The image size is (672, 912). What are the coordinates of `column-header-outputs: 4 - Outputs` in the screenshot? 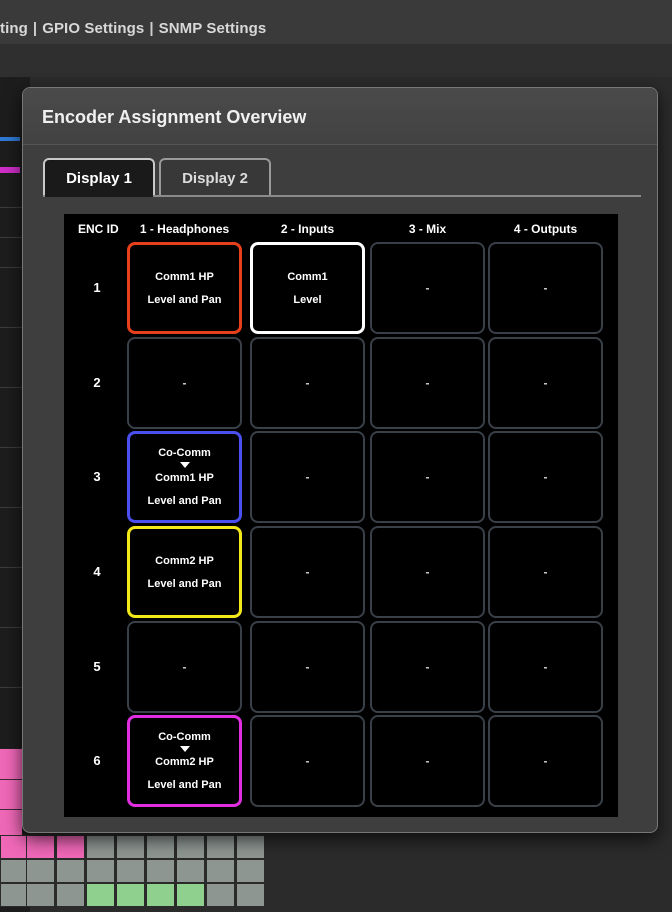 It's located at (545, 229).